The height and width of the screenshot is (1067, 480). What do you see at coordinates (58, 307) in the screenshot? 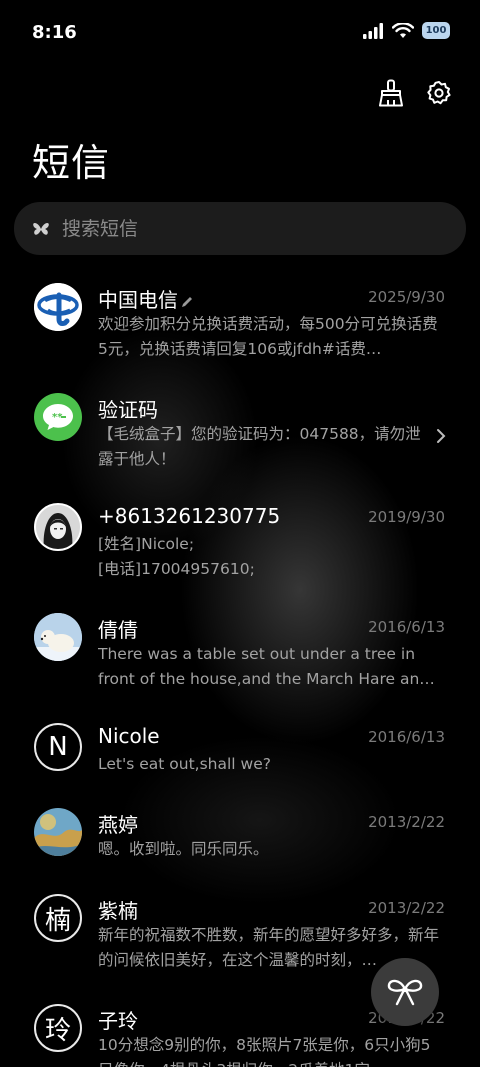
I see `china-telecom-avatar` at bounding box center [58, 307].